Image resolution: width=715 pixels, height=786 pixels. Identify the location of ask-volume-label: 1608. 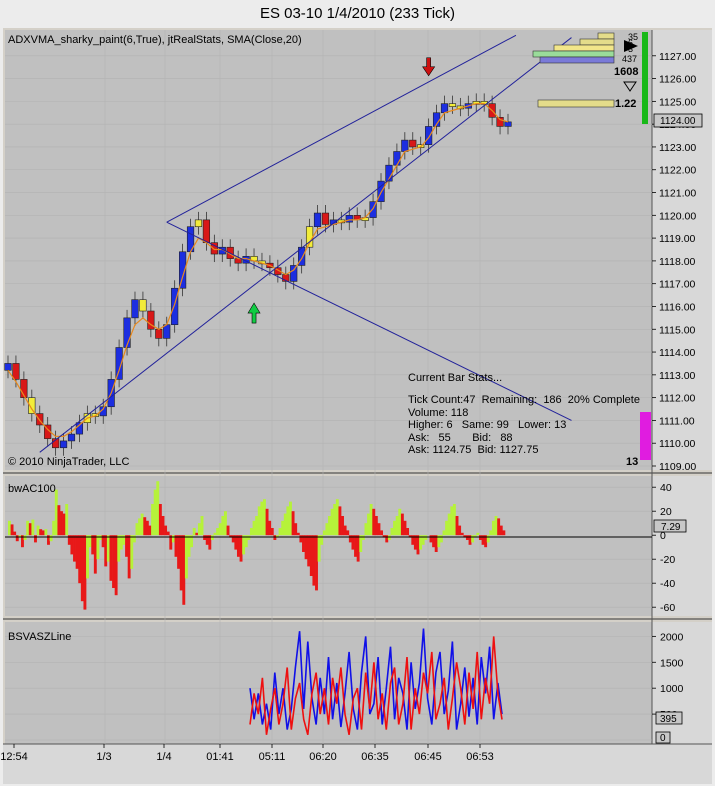
(626, 72).